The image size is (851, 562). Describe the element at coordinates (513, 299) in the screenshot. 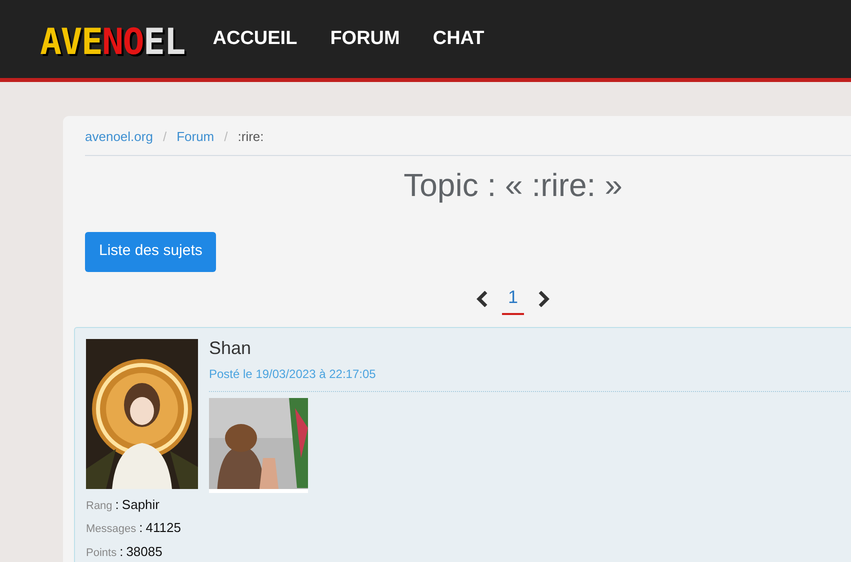

I see `page-number: 1` at that location.